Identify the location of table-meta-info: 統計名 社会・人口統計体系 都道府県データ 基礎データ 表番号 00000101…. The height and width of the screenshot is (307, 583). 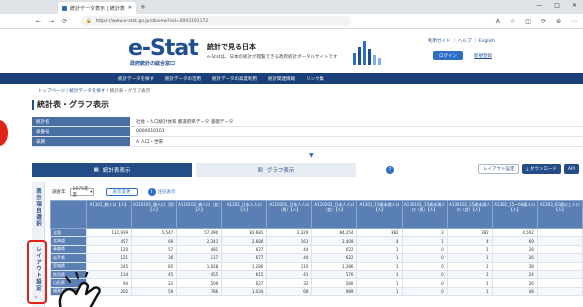
(307, 132).